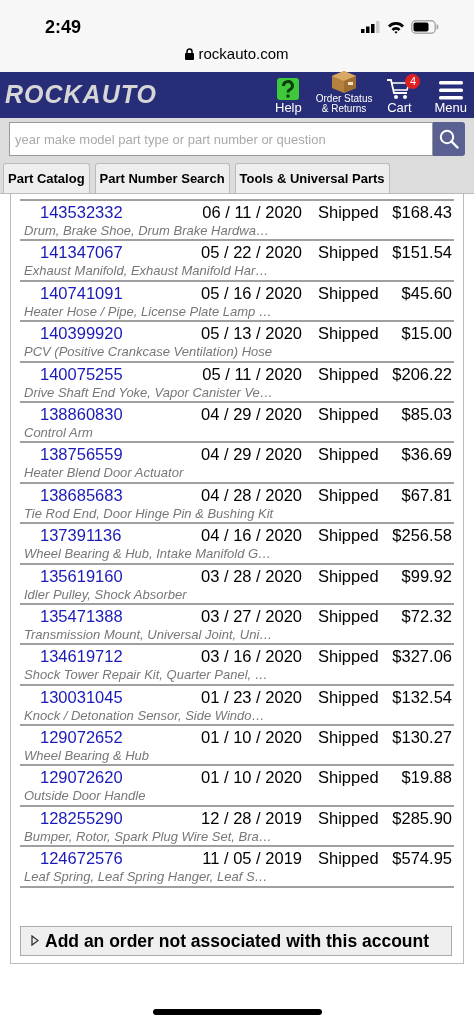  What do you see at coordinates (221, 139) in the screenshot?
I see `search-field: year make model part type or part number or question` at bounding box center [221, 139].